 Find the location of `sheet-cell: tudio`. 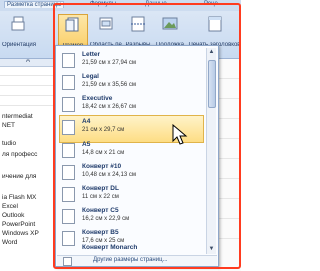

sheet-cell: tudio is located at coordinates (9, 143).